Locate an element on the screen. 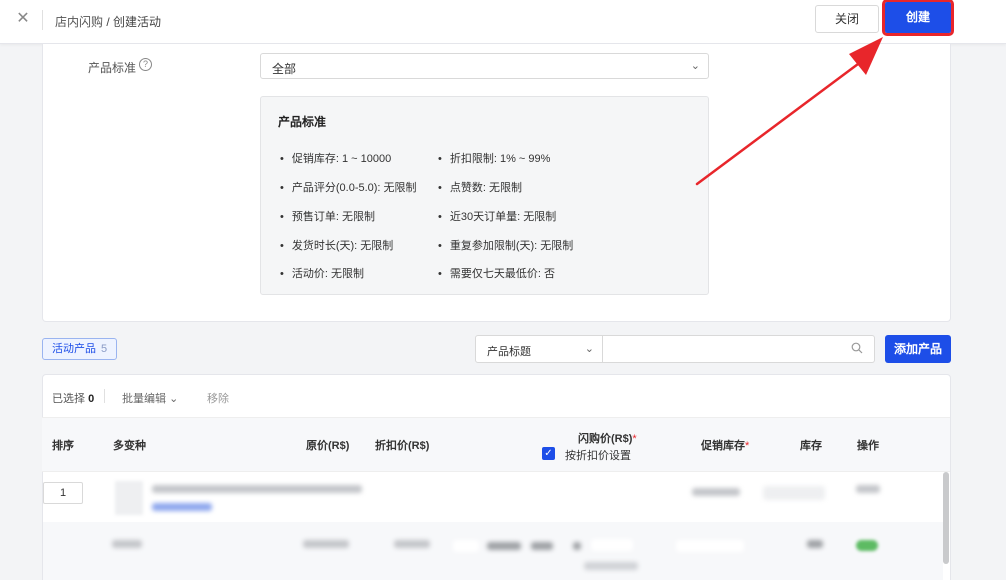  original-price-blurred is located at coordinates (326, 544).